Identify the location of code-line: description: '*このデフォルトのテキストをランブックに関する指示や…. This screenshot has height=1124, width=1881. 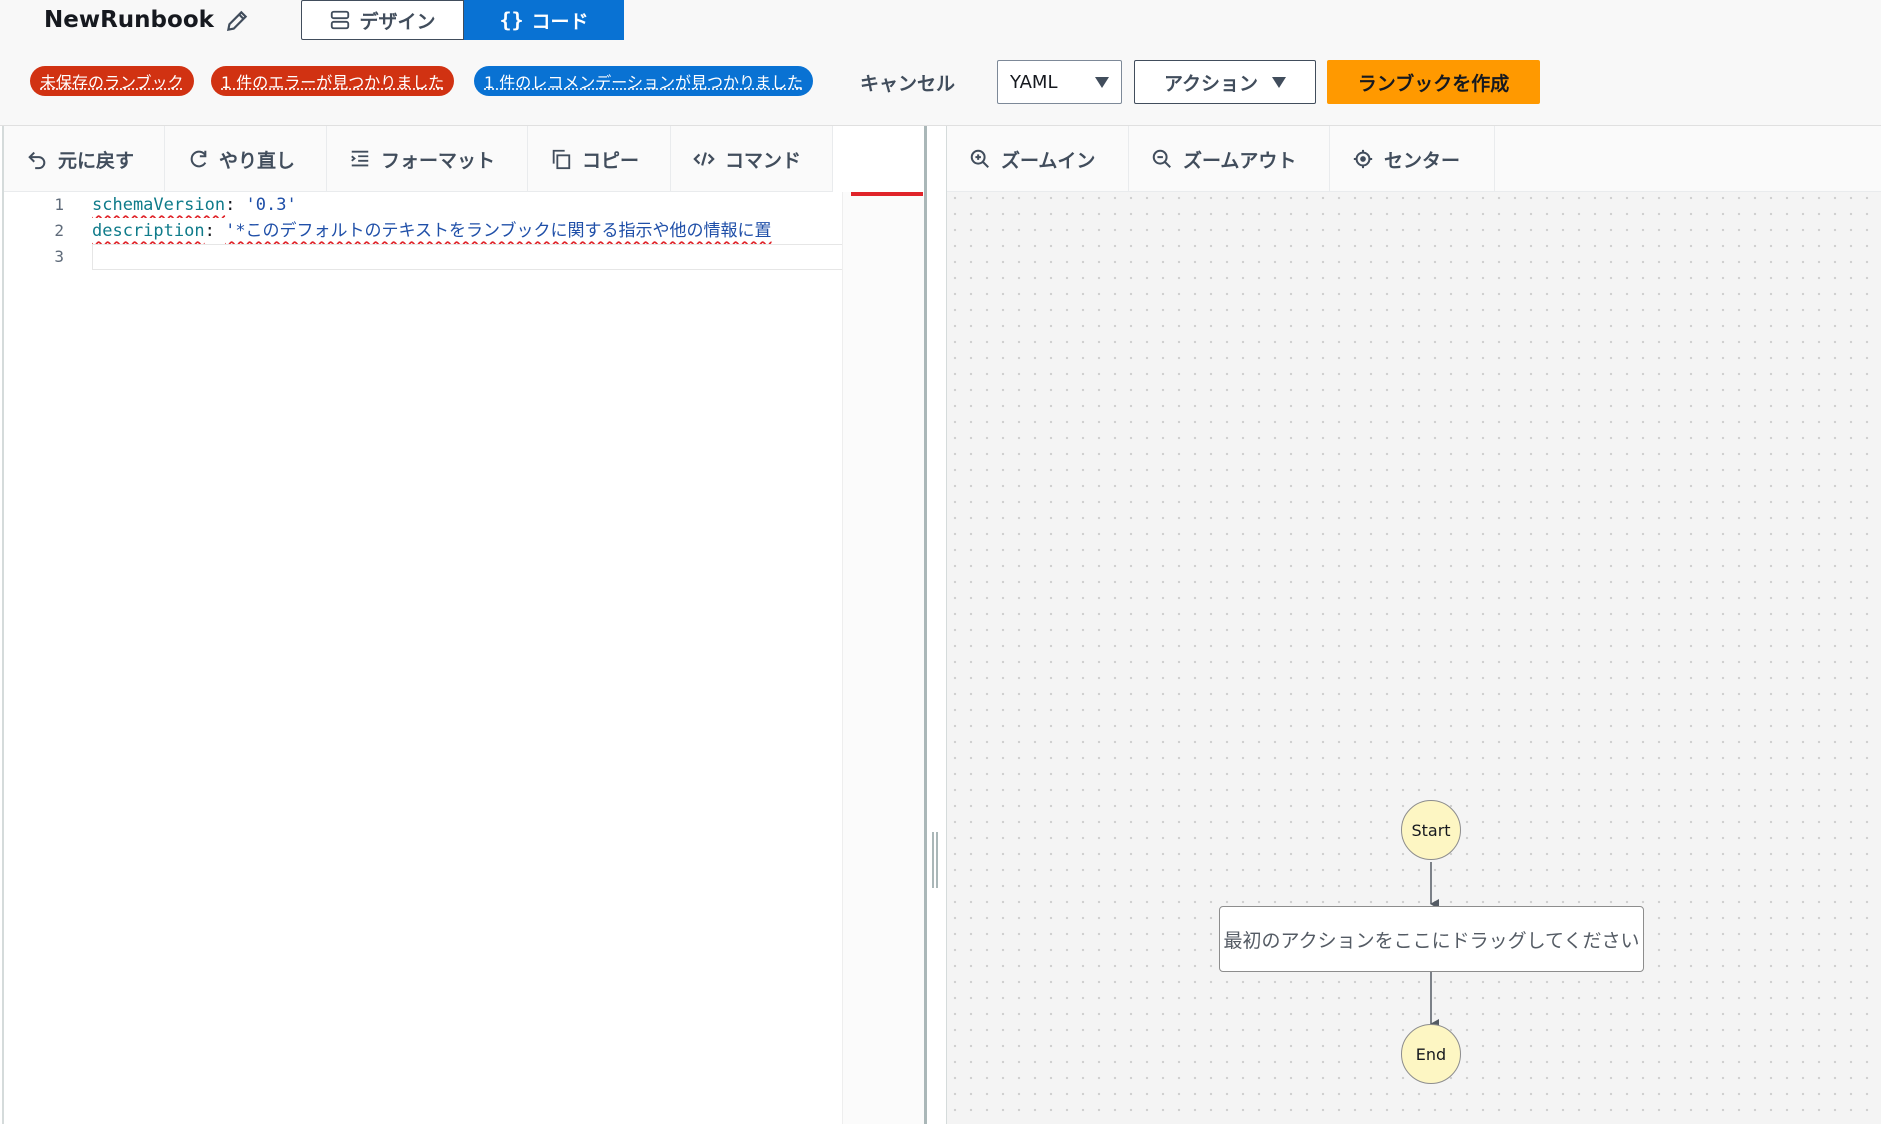
(467, 231).